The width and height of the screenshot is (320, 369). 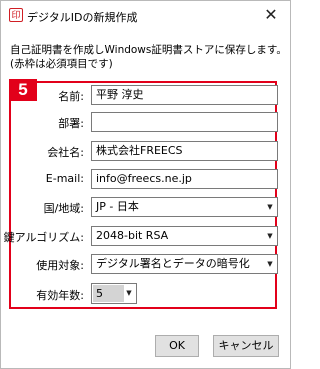 What do you see at coordinates (148, 50) in the screenshot?
I see `description-line-1: 自己証明書を作成しWindows証明書ストアに保存します。` at bounding box center [148, 50].